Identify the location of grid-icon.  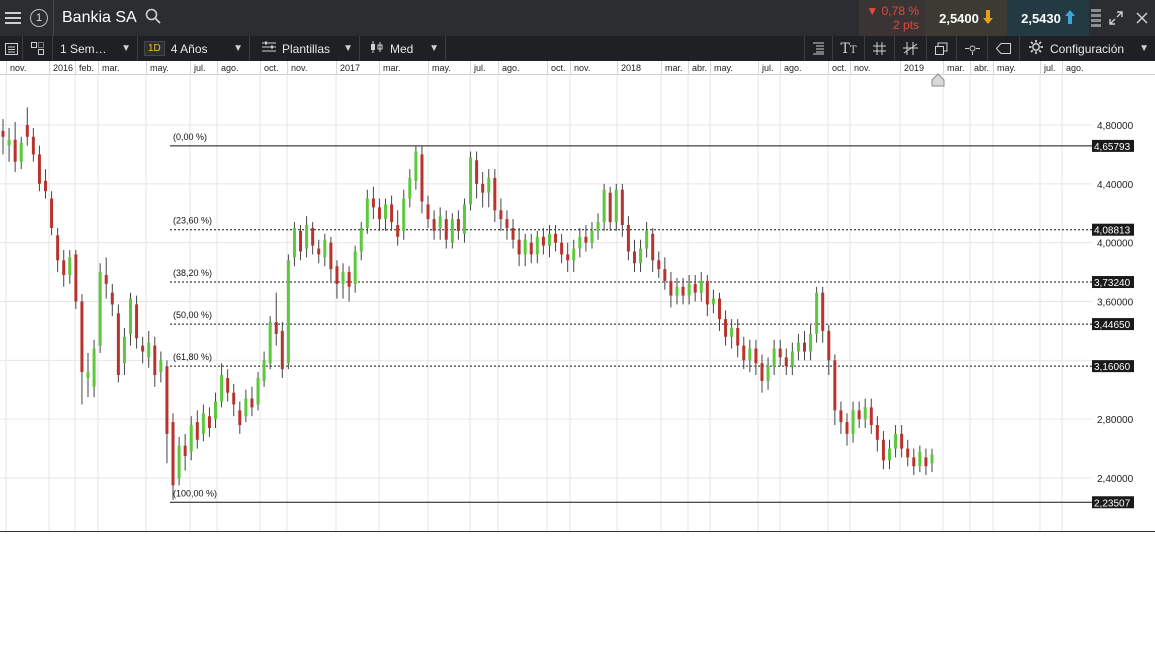
(880, 48).